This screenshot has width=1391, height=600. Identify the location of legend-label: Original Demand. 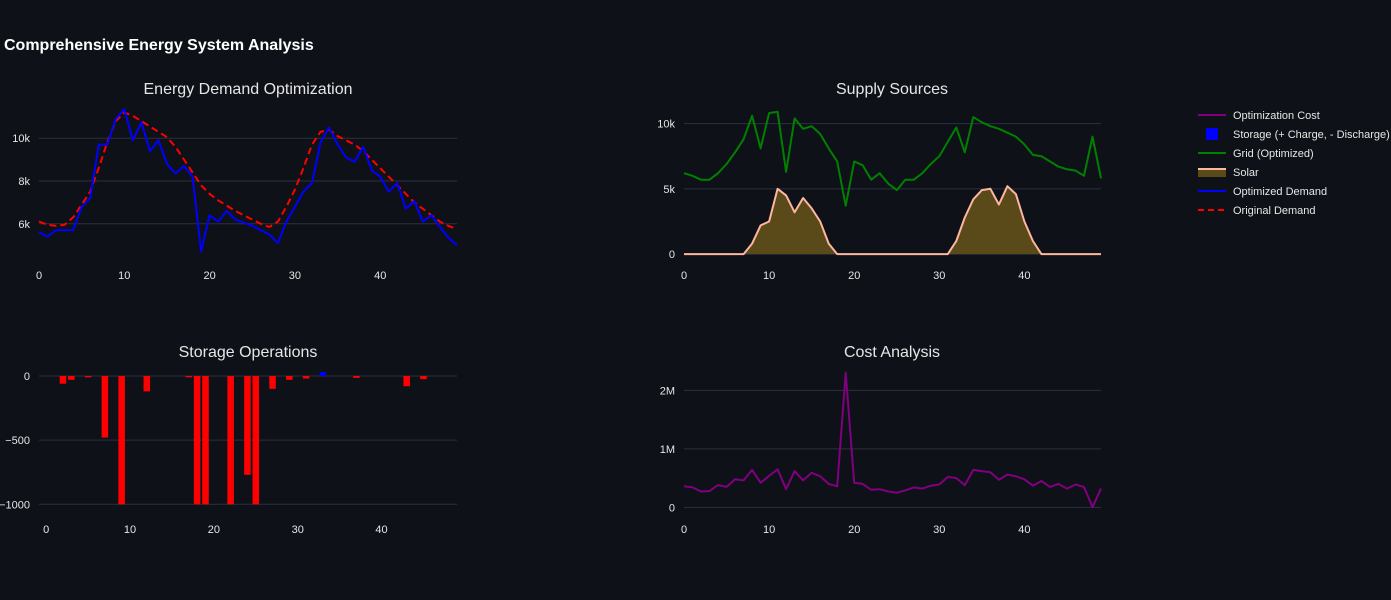
(1274, 211).